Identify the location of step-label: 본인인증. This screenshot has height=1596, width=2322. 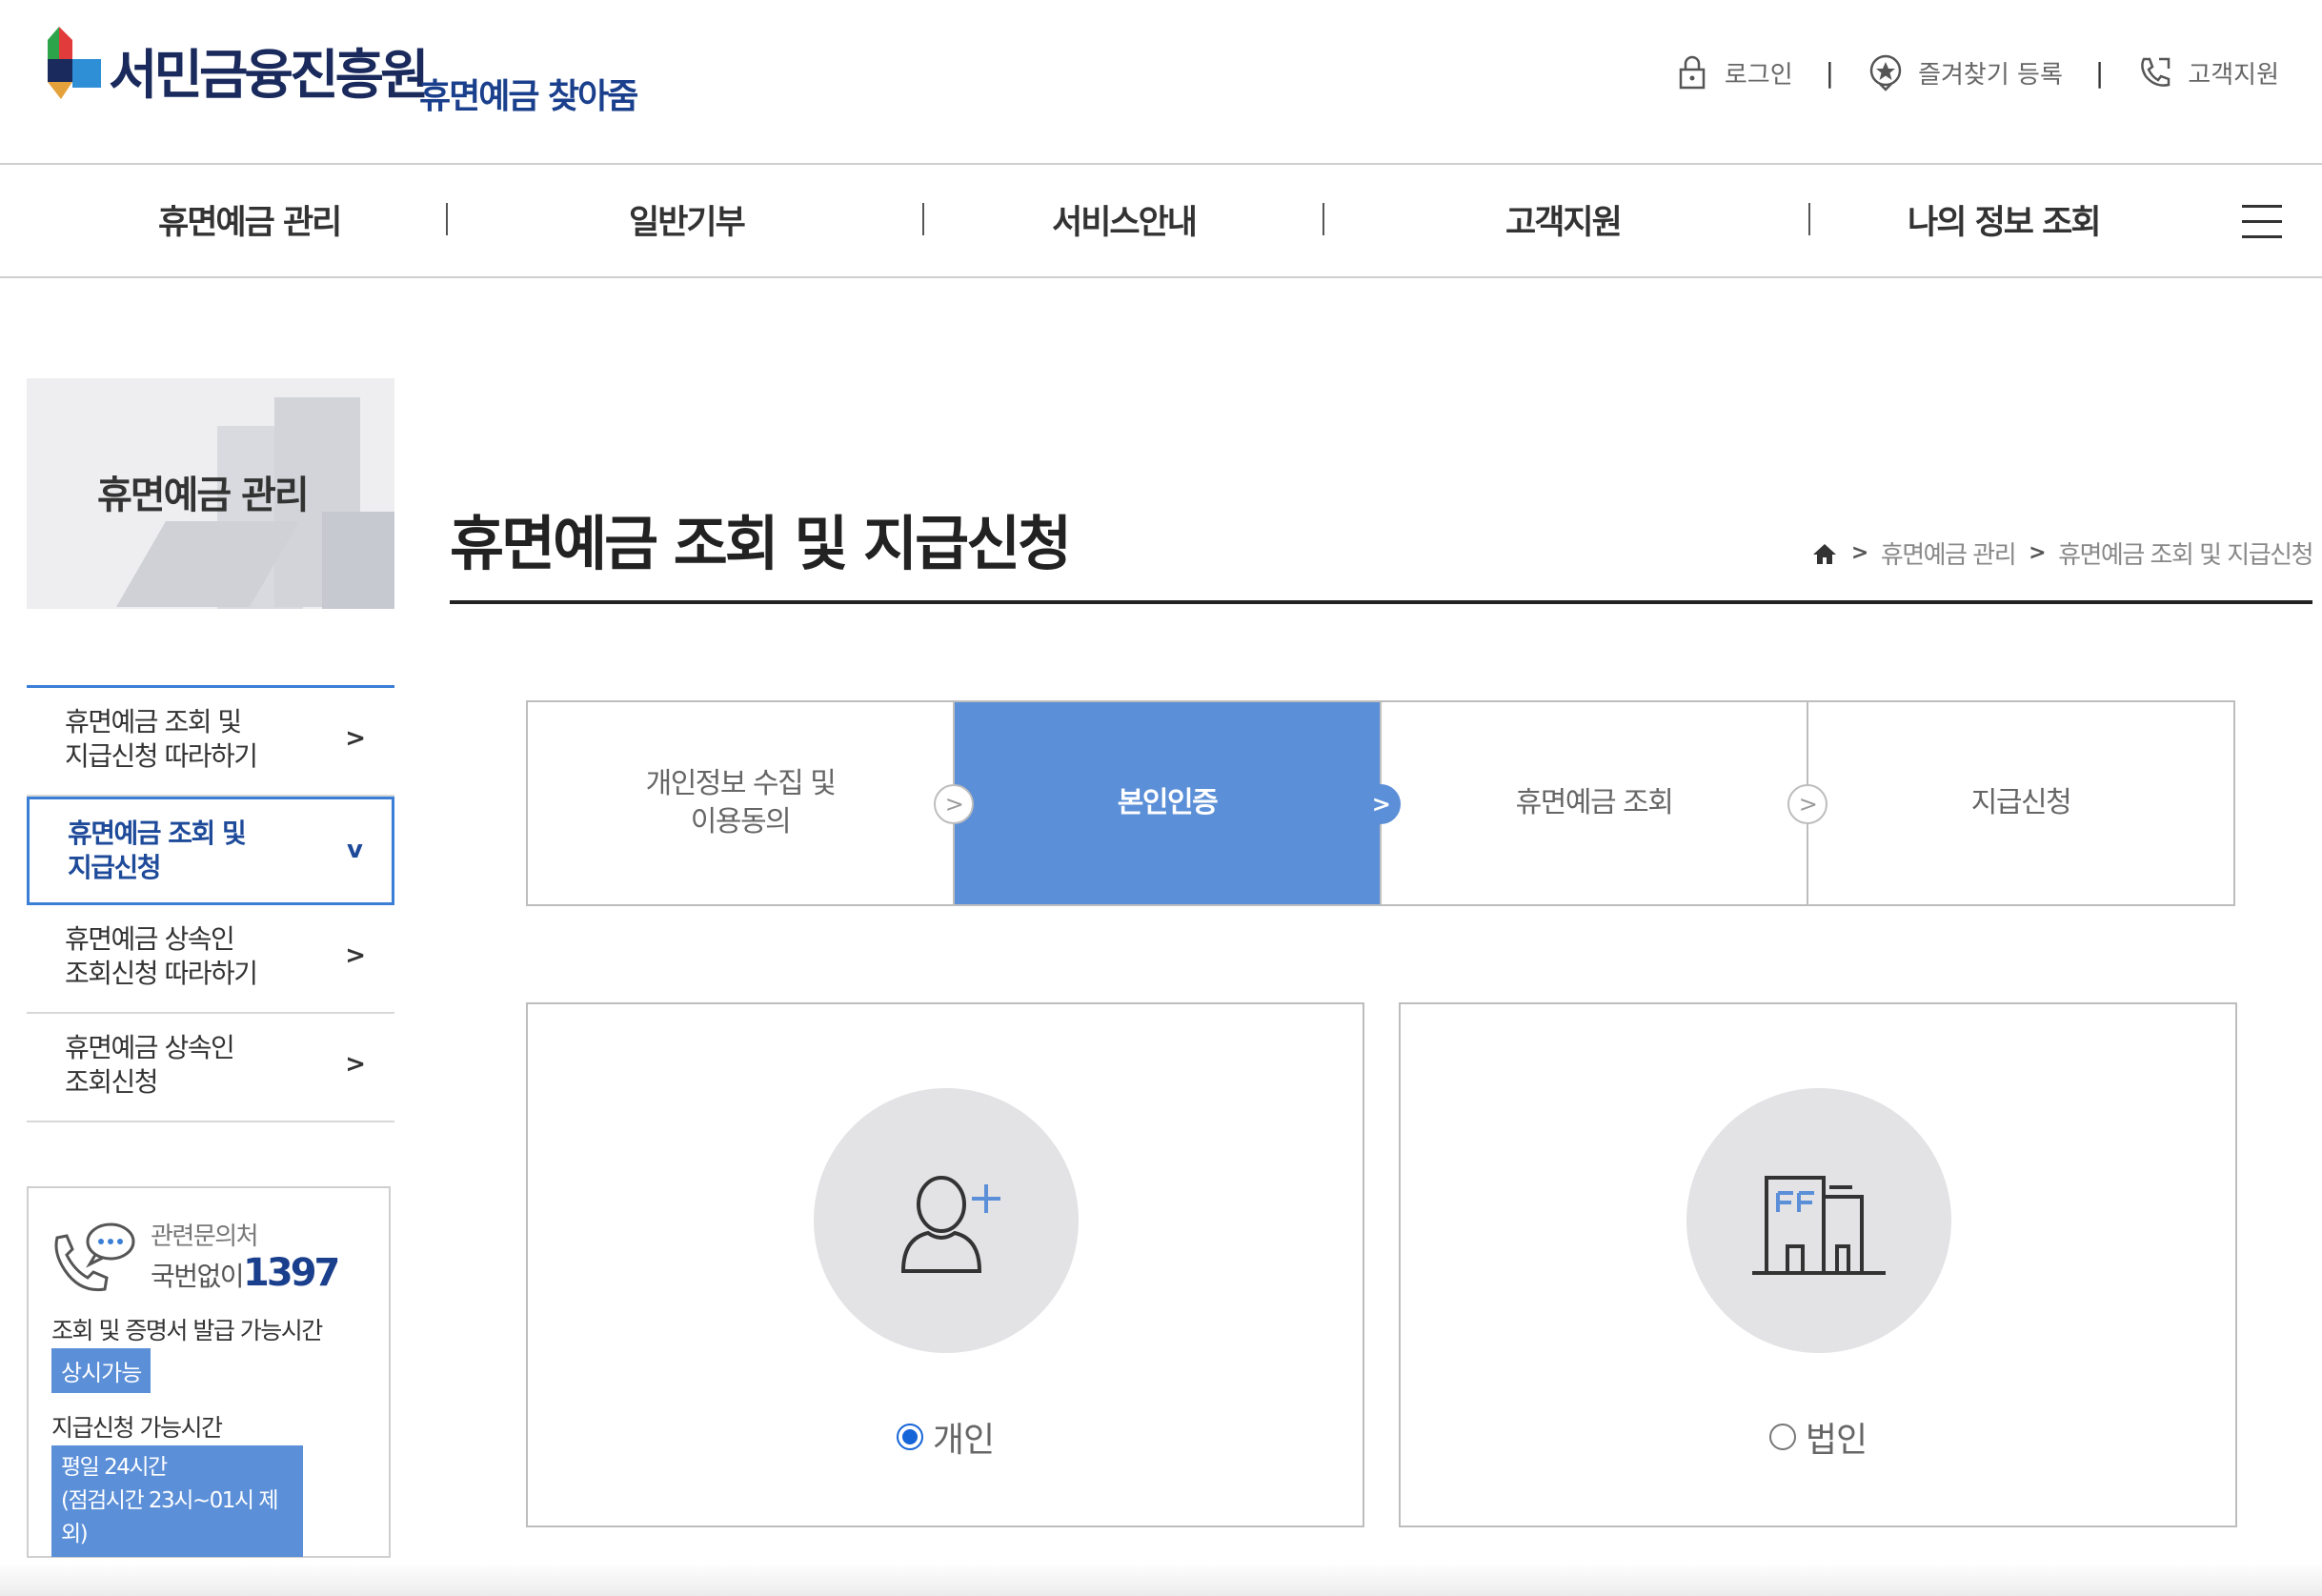
(1167, 803).